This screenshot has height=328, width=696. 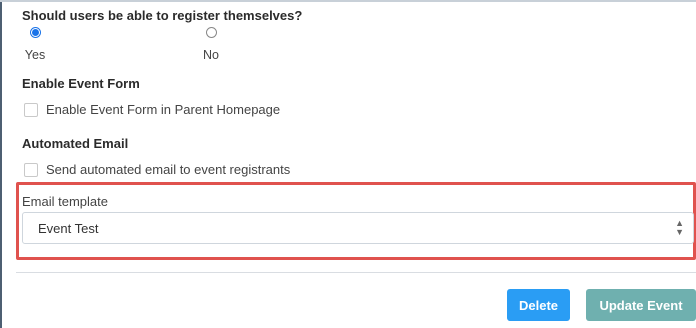 I want to click on radio-yes-label: Yes, so click(x=35, y=55).